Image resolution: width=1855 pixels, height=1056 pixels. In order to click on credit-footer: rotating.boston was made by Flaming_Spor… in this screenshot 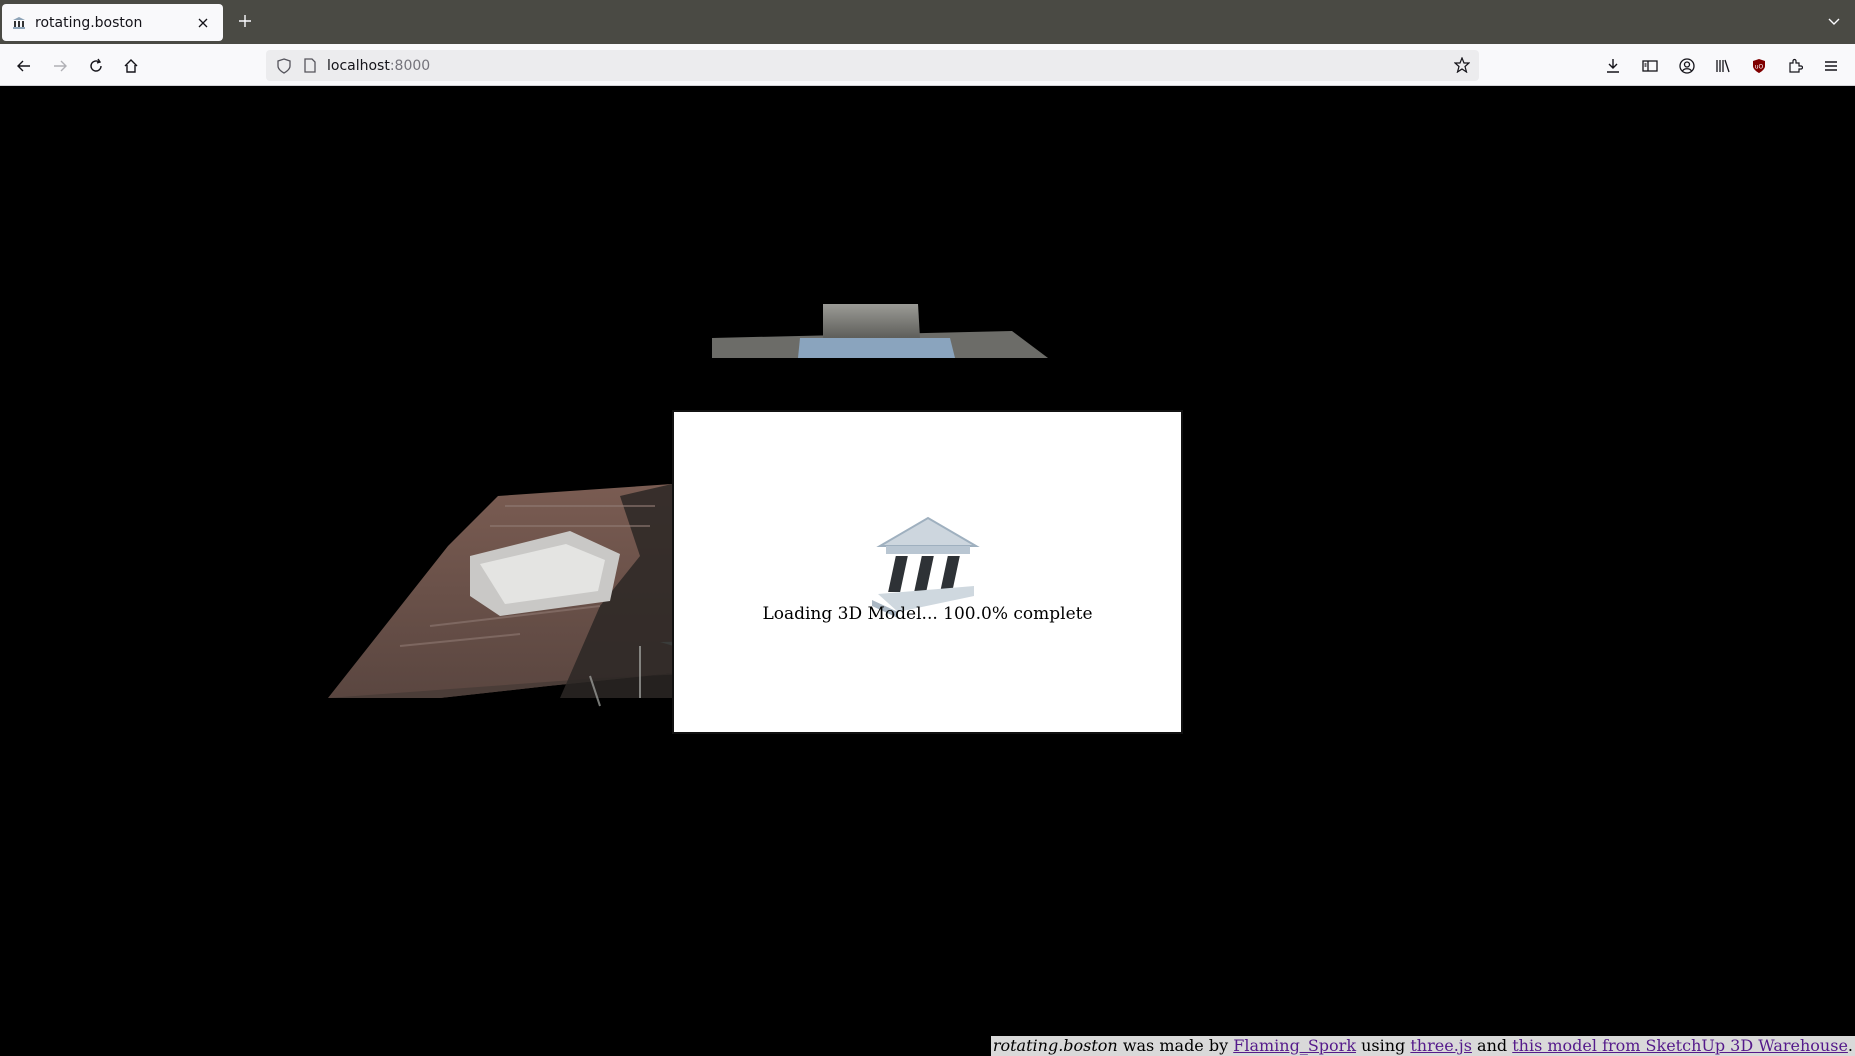, I will do `click(1422, 1046)`.